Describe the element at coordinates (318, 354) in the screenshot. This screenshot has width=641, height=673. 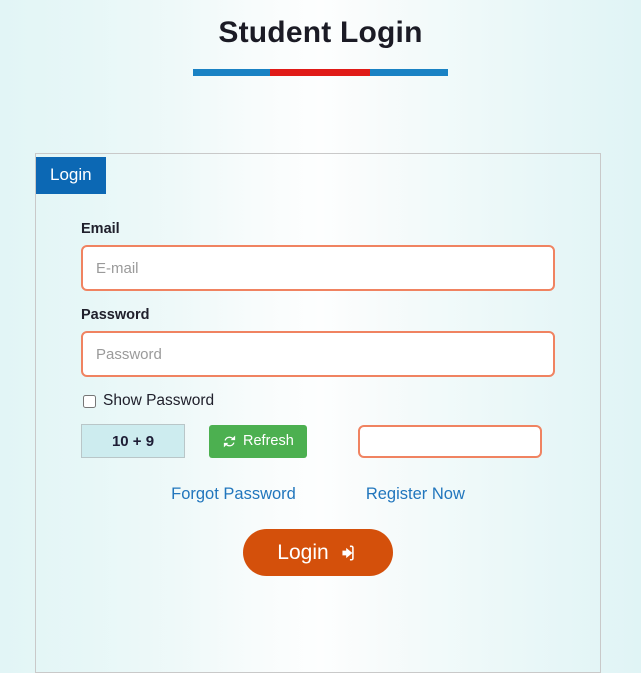
I see `password-input` at that location.